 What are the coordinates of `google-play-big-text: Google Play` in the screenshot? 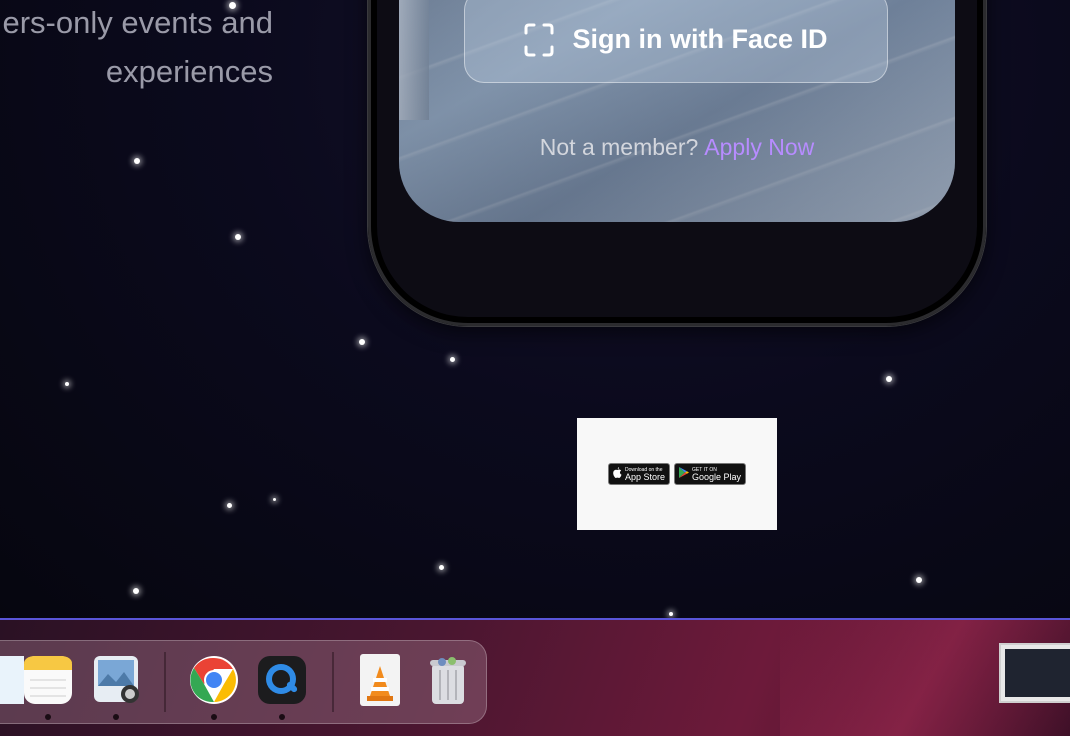 It's located at (717, 477).